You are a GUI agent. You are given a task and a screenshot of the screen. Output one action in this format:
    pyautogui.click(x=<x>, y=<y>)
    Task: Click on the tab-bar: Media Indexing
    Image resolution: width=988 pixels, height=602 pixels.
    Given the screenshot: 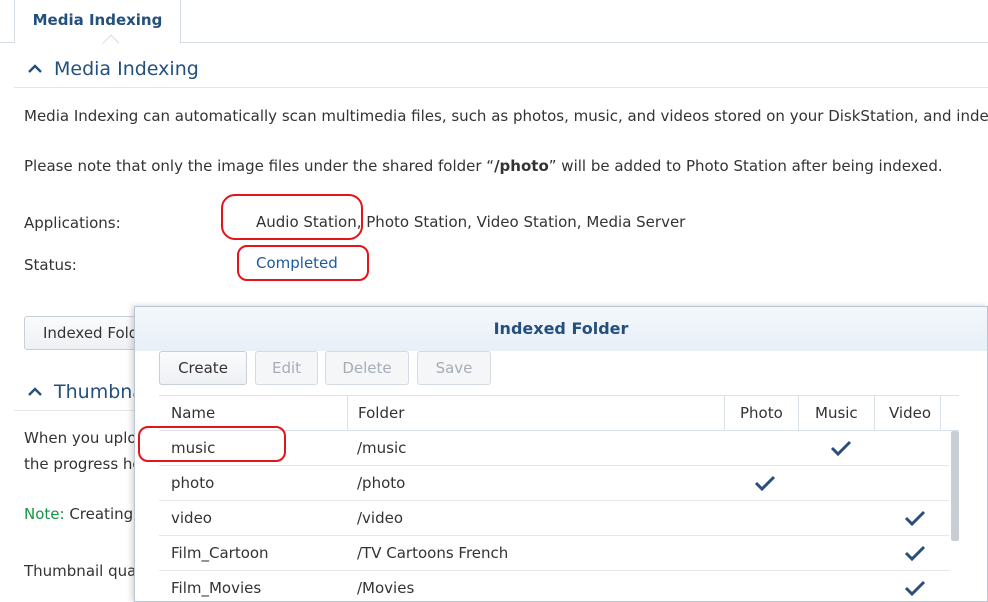 What is the action you would take?
    pyautogui.click(x=494, y=26)
    